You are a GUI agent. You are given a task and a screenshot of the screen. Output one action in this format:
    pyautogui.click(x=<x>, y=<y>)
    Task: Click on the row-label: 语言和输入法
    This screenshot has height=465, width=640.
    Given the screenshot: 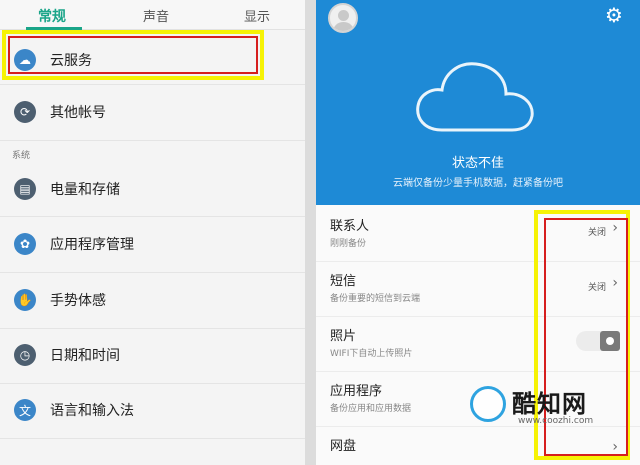 What is the action you would take?
    pyautogui.click(x=92, y=411)
    